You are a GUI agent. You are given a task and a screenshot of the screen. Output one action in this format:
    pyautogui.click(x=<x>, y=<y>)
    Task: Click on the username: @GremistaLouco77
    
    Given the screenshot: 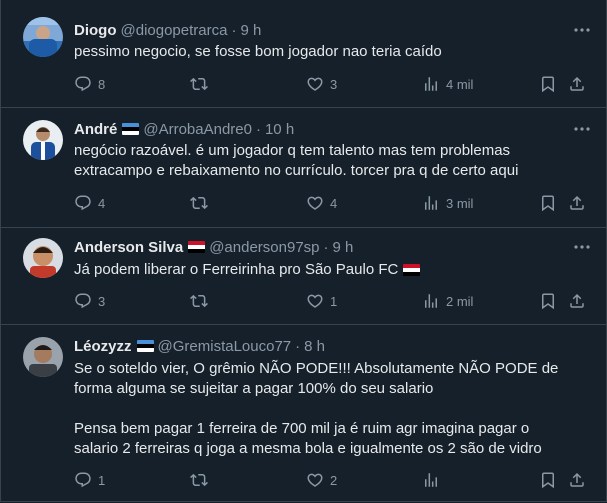 What is the action you would take?
    pyautogui.click(x=225, y=346)
    